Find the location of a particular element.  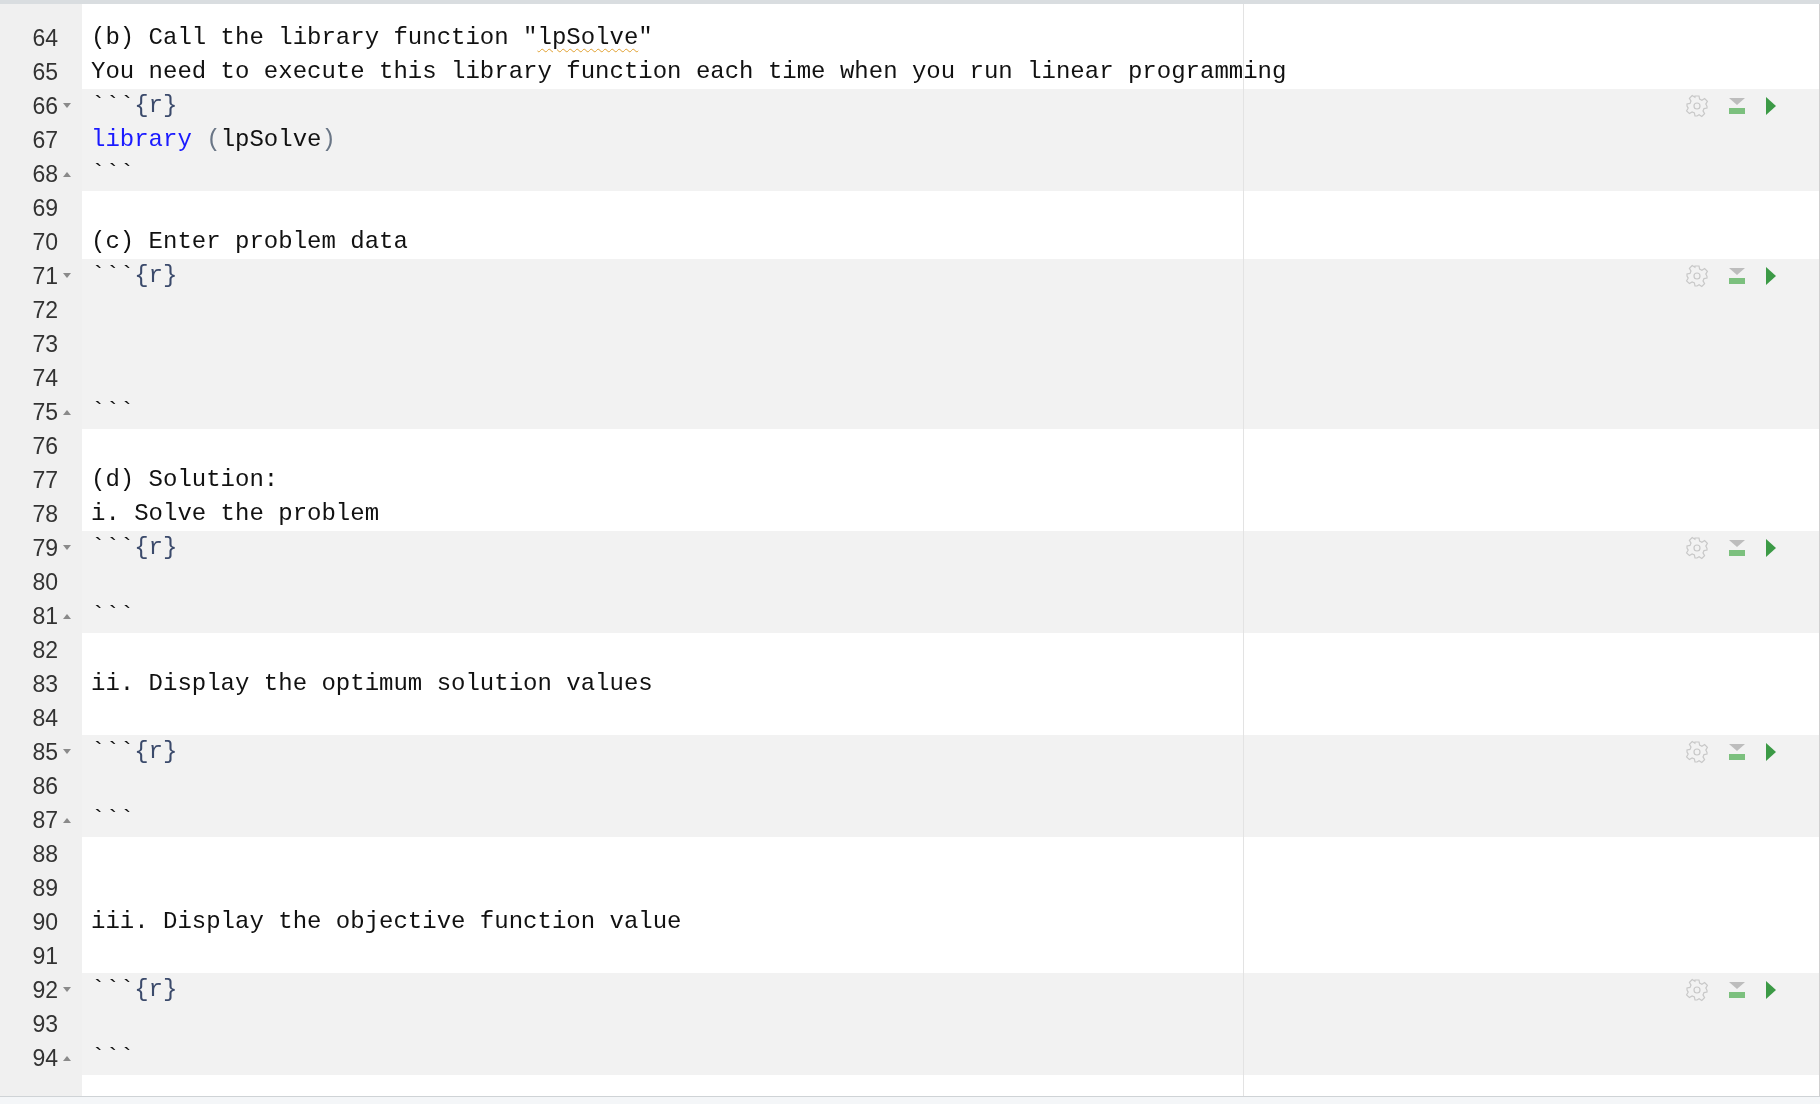

line-number: 79 is located at coordinates (45, 548).